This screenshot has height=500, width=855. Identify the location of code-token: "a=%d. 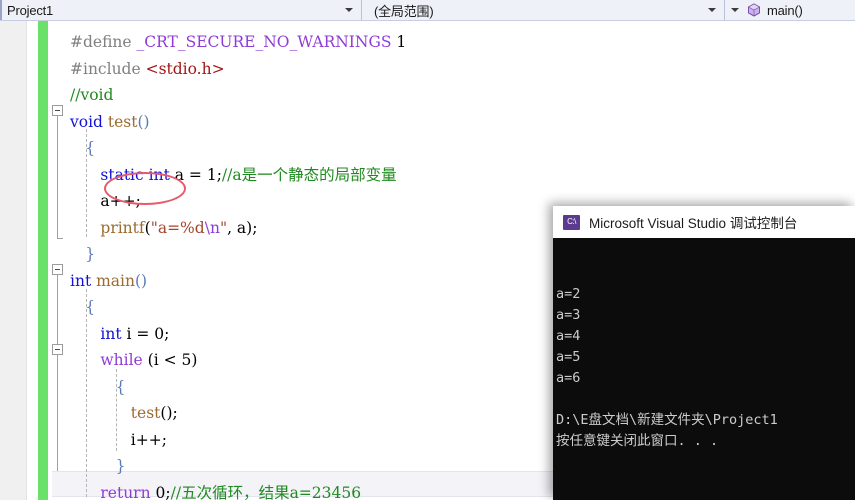
(177, 227).